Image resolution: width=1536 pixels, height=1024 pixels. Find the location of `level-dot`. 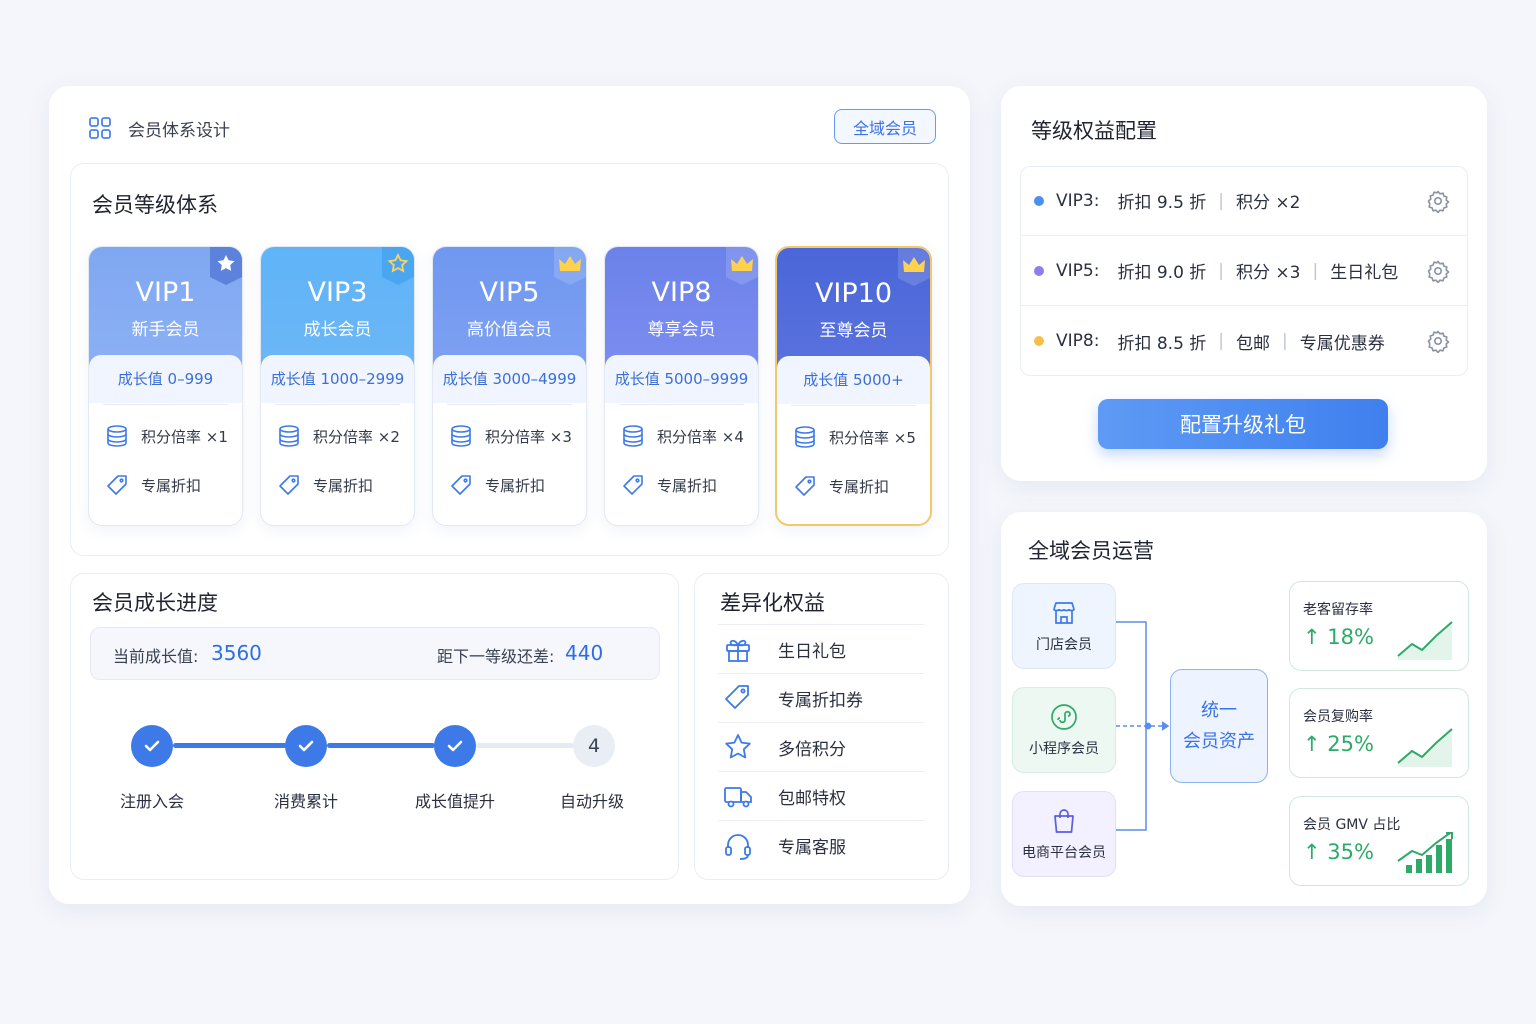

level-dot is located at coordinates (1039, 200).